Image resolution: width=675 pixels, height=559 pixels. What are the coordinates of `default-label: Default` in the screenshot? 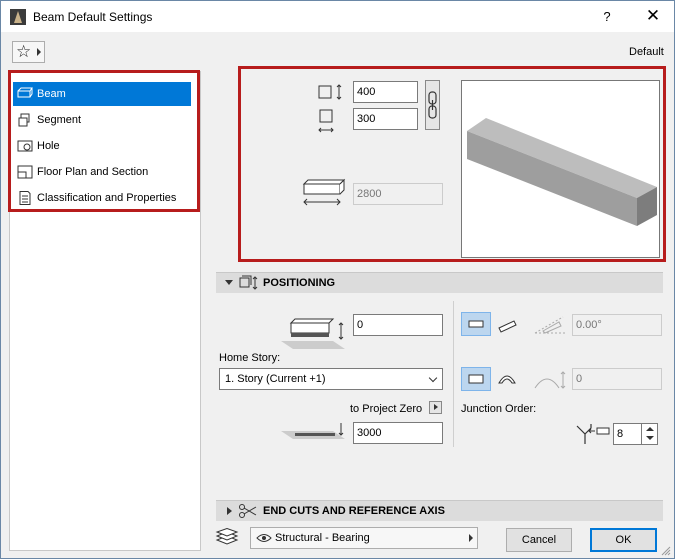 It's located at (646, 52).